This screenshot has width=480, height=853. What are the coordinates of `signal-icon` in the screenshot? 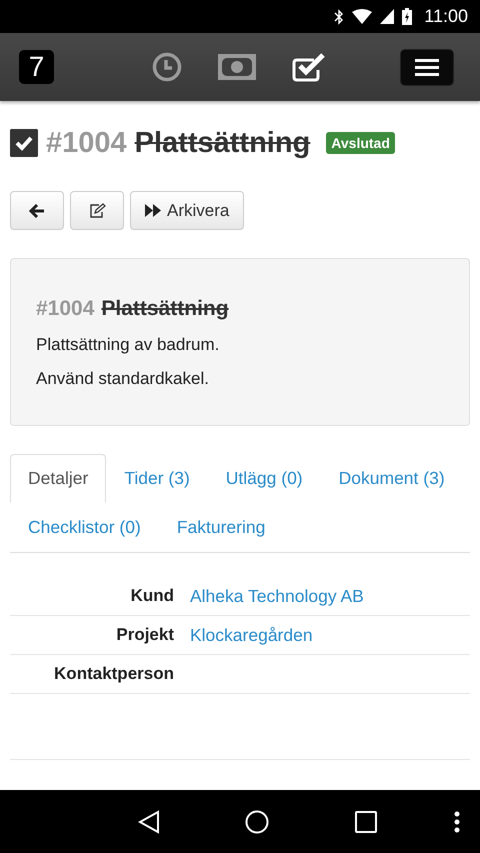 It's located at (387, 16).